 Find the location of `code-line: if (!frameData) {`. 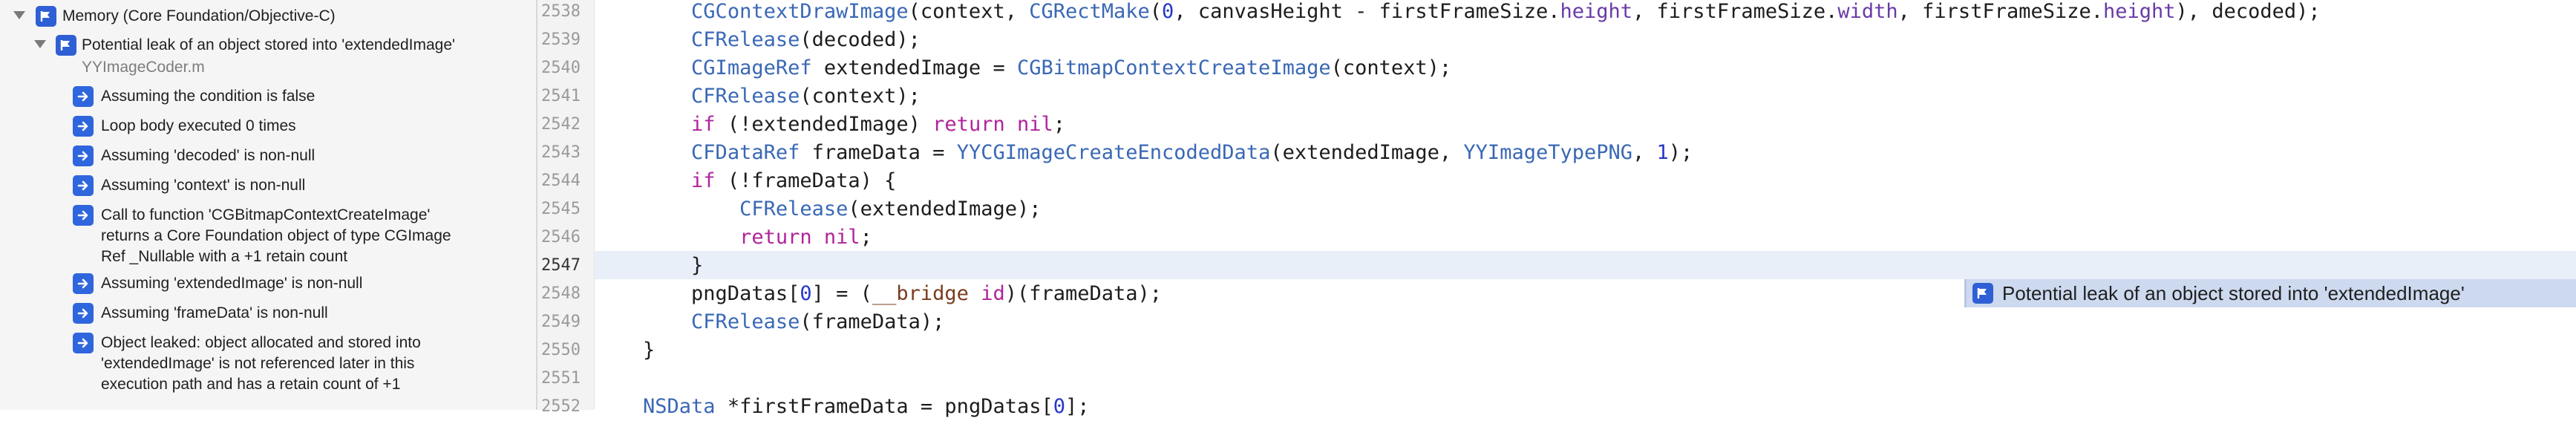

code-line: if (!frameData) { is located at coordinates (745, 181).